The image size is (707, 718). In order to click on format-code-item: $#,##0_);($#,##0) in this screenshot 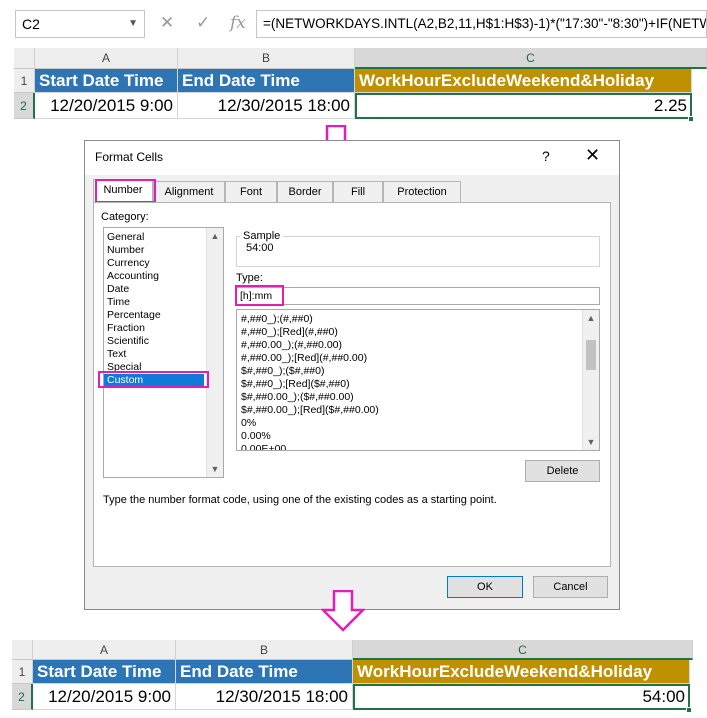, I will do `click(418, 371)`.